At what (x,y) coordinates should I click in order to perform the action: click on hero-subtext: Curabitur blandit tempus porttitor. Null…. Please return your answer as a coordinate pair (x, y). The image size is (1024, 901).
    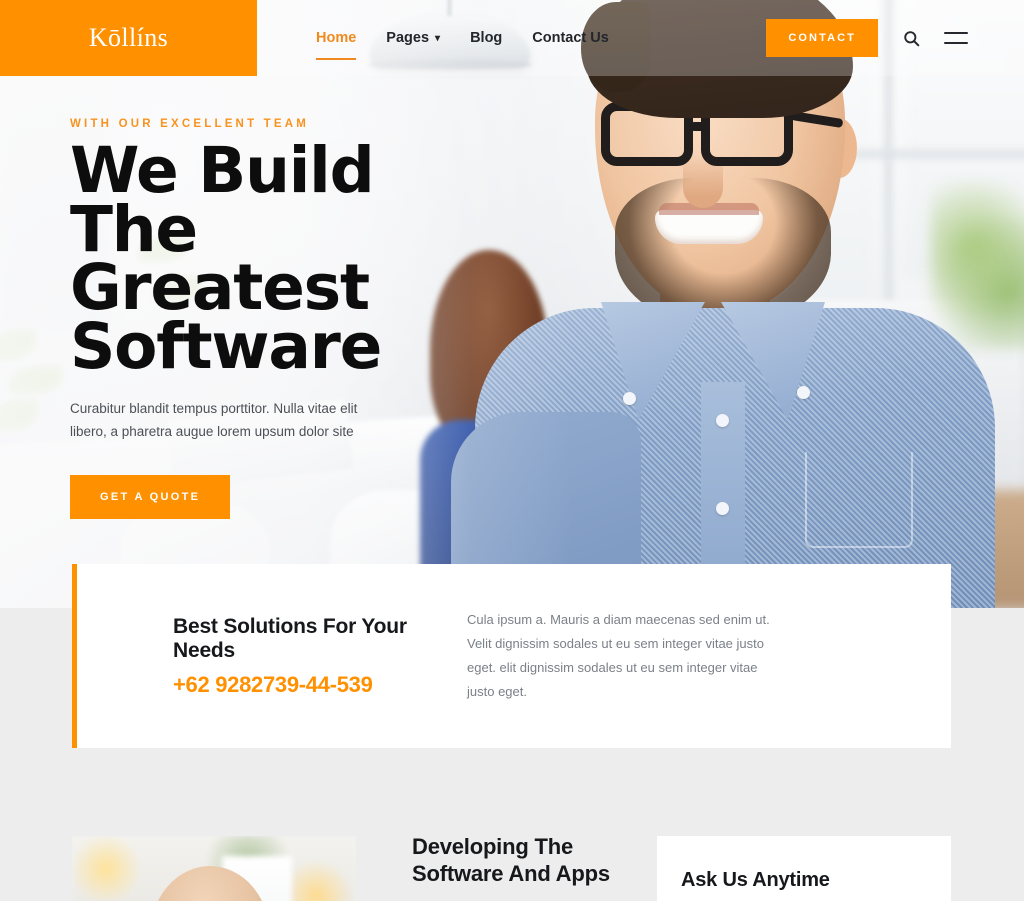
    Looking at the image, I should click on (214, 420).